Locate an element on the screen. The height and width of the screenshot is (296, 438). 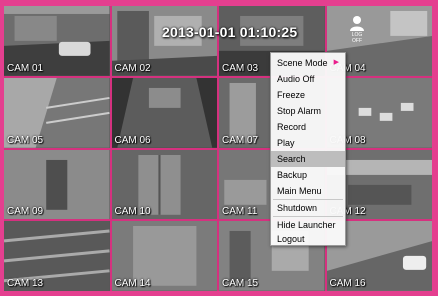
camera-label: CAM 02 is located at coordinates (132, 68).